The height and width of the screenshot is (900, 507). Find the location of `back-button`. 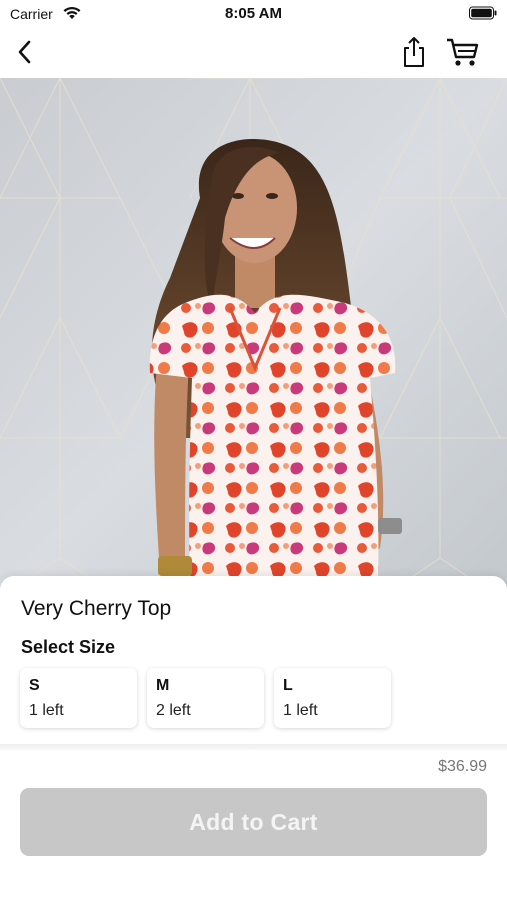

back-button is located at coordinates (25, 52).